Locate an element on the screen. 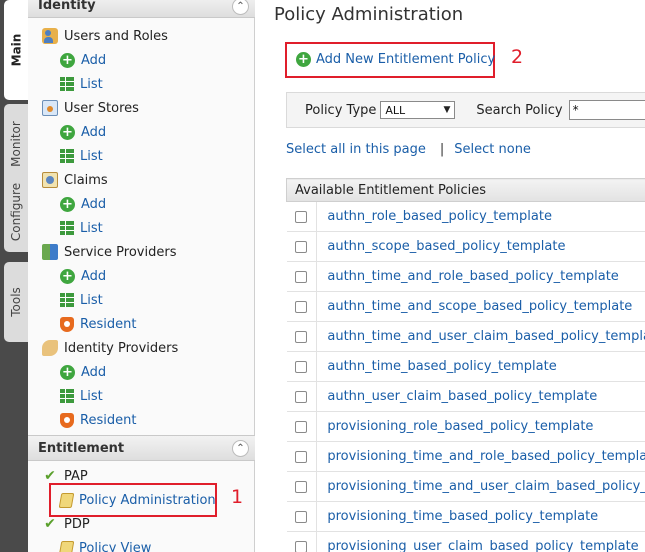 This screenshot has height=552, width=645. nav-link-label: Add is located at coordinates (94, 132).